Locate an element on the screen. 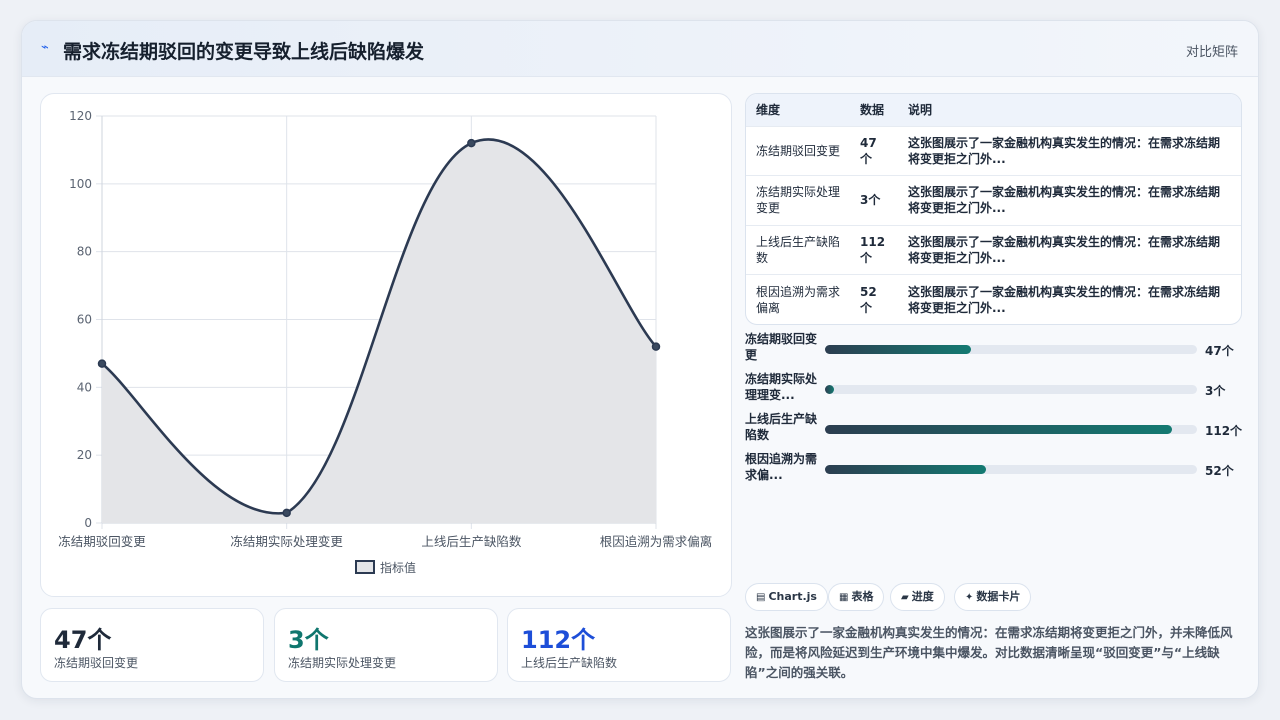 This screenshot has width=1280, height=720. stat-card-processed: 3个 冻结期实际处理变更 is located at coordinates (386, 645).